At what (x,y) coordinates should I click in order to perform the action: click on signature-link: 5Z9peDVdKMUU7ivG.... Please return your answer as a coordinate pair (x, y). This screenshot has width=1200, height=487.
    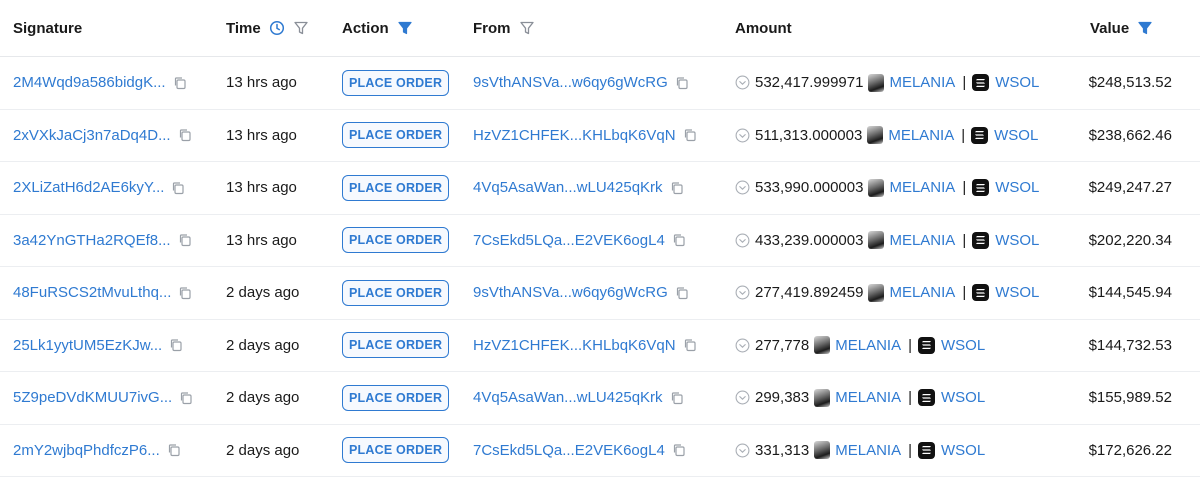
    Looking at the image, I should click on (92, 397).